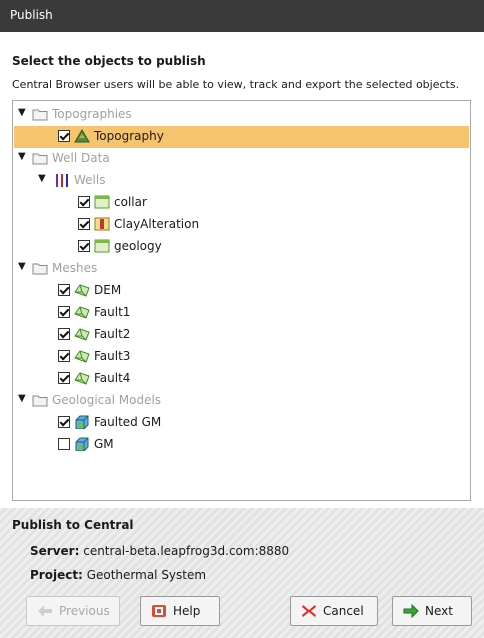 Image resolution: width=484 pixels, height=638 pixels. Describe the element at coordinates (241, 115) in the screenshot. I see `tree-folder-topographies: ▼ Topographies` at that location.